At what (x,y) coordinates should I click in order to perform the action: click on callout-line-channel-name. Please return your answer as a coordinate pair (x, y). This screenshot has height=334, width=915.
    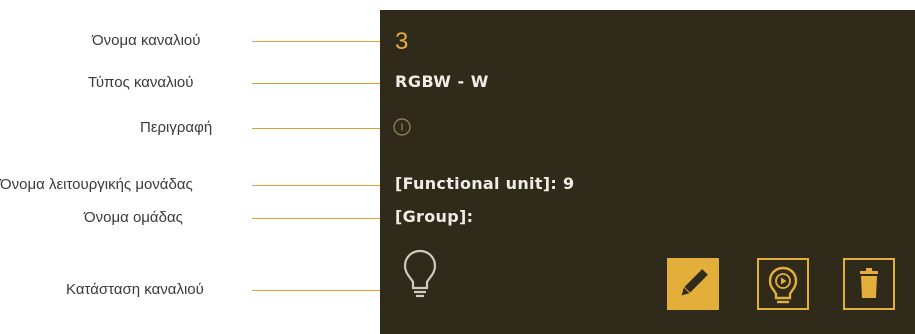
    Looking at the image, I should click on (320, 41).